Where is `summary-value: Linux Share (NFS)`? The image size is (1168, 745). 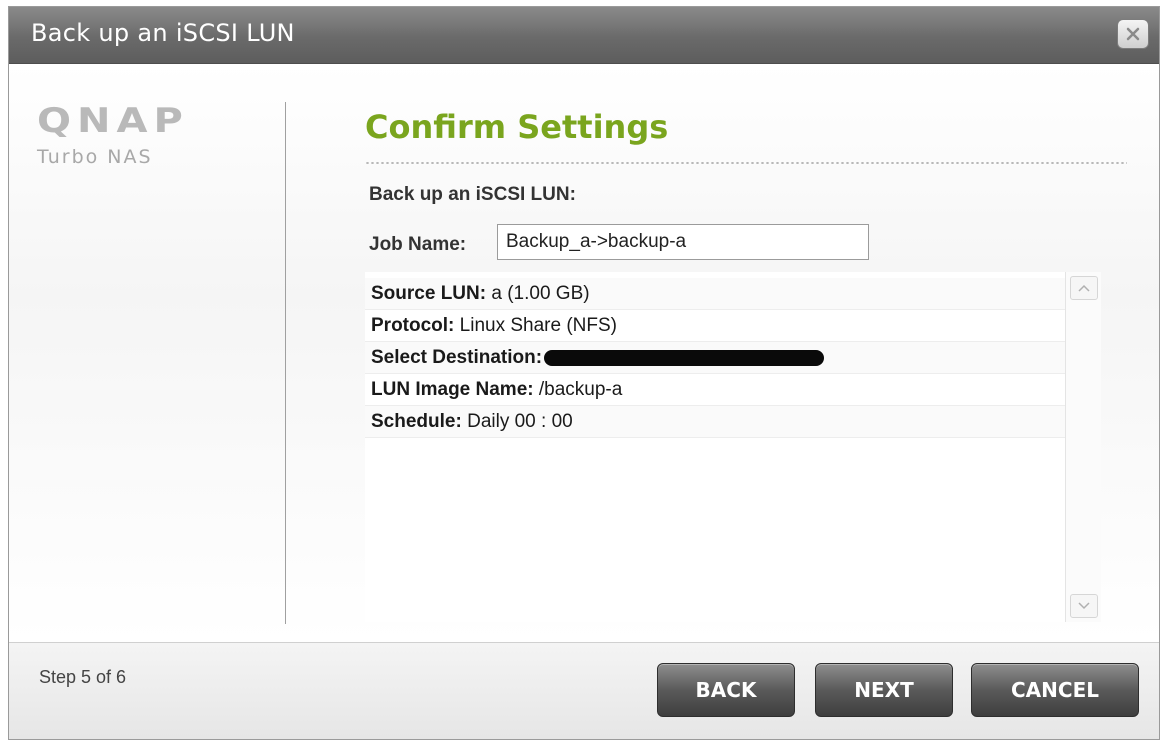
summary-value: Linux Share (NFS) is located at coordinates (538, 325).